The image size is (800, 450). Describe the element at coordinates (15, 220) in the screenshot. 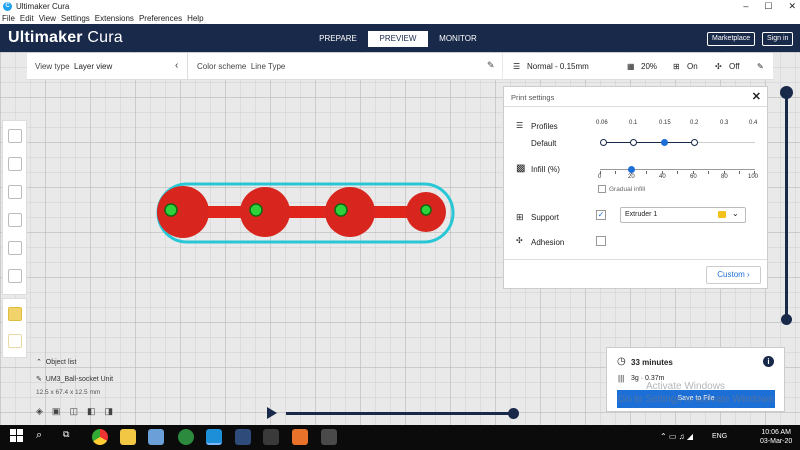

I see `mirror-tool-icon` at that location.